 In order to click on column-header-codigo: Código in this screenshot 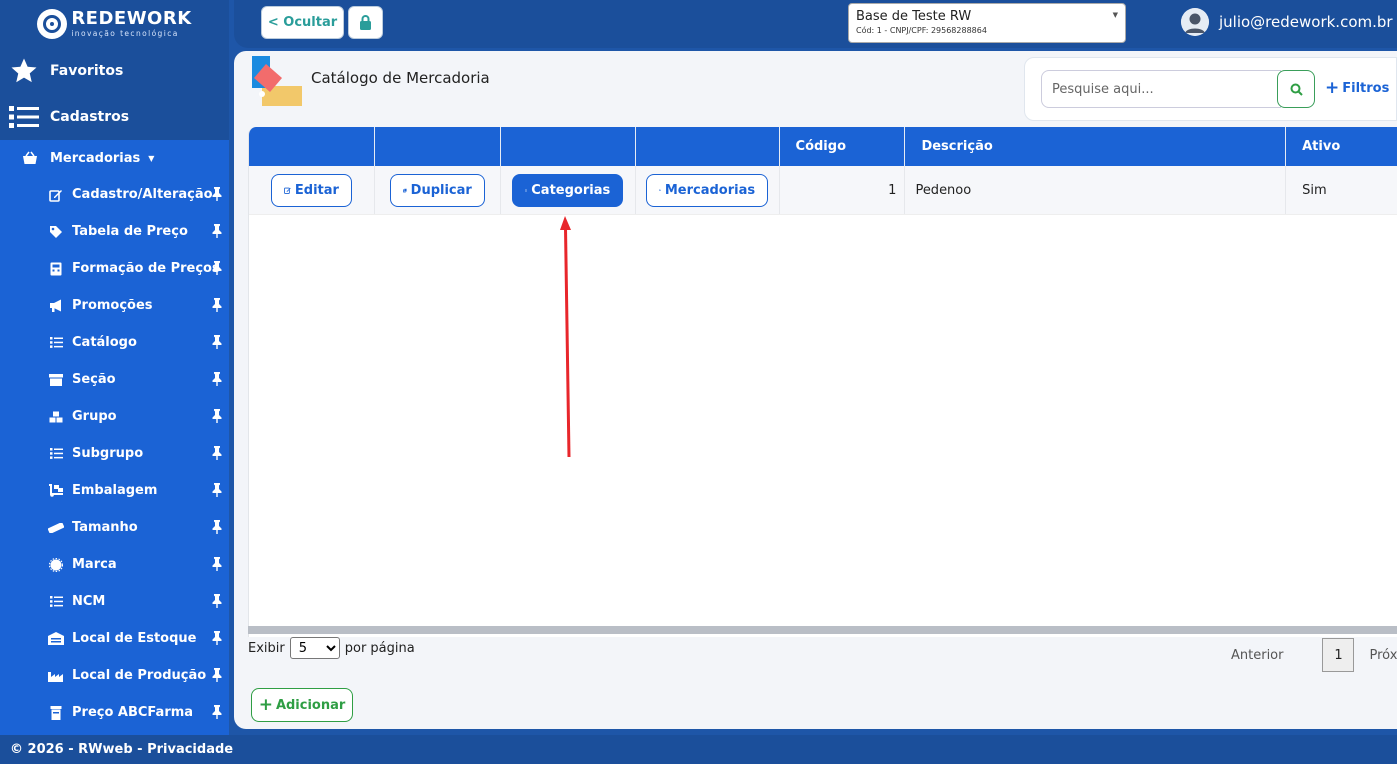, I will do `click(843, 146)`.